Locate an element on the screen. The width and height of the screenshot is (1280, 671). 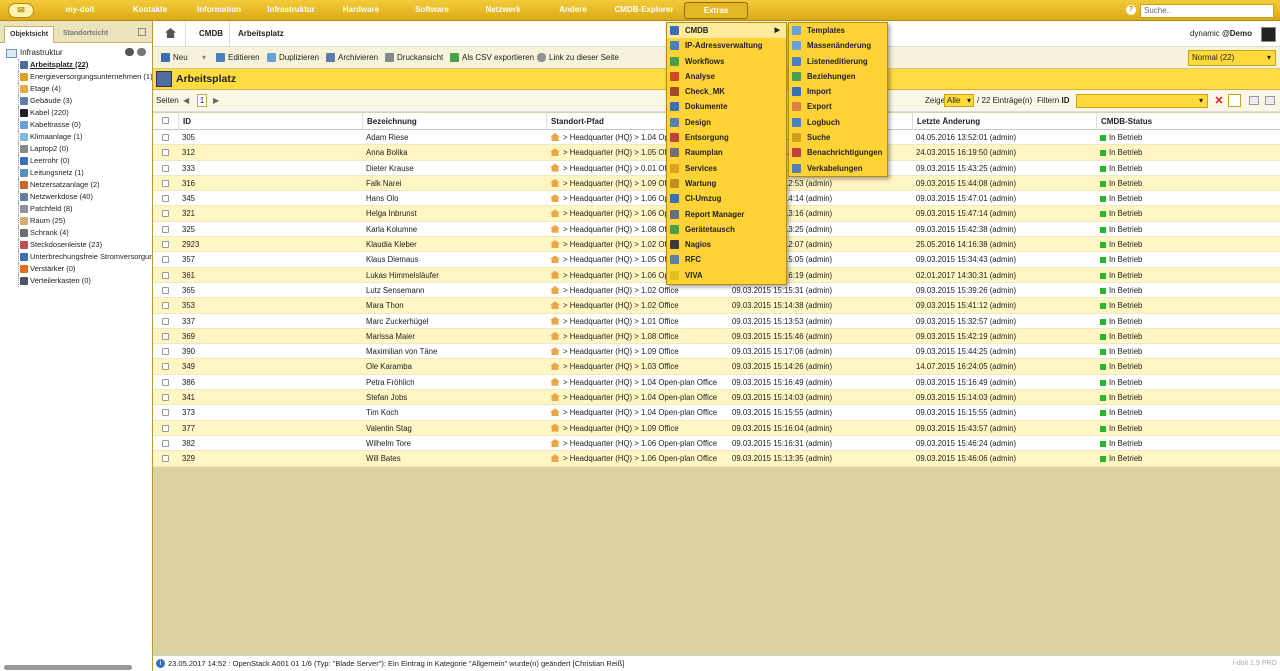
cmdb-submenu-item: Massenänderung is located at coordinates (838, 45).